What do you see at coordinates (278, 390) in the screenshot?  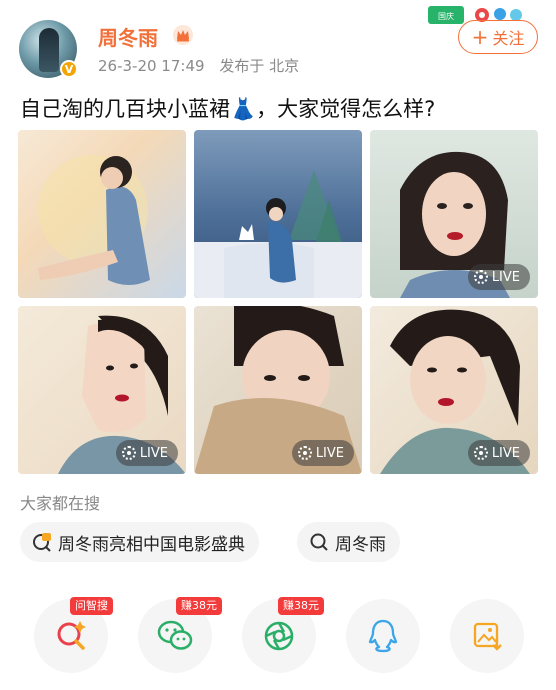 I see `photo-5: LIVE` at bounding box center [278, 390].